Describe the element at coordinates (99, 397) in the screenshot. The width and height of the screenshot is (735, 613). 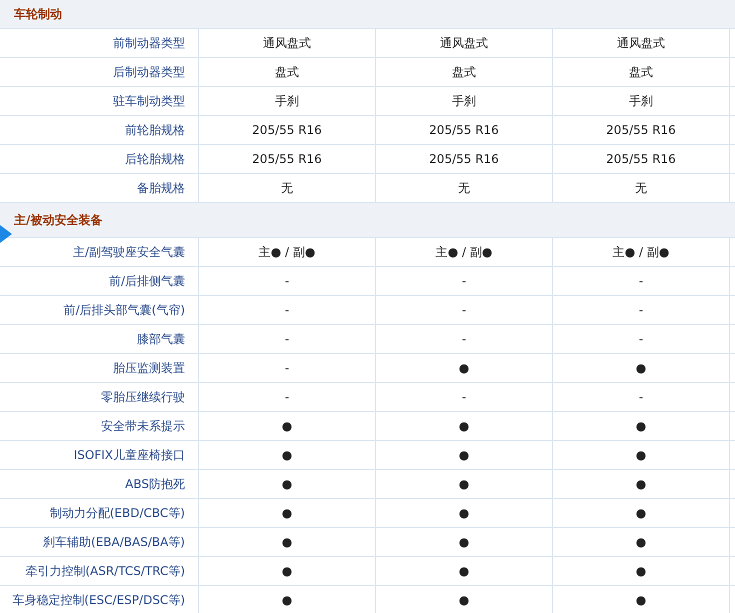
I see `spec-label: 零胎压继续行驶` at that location.